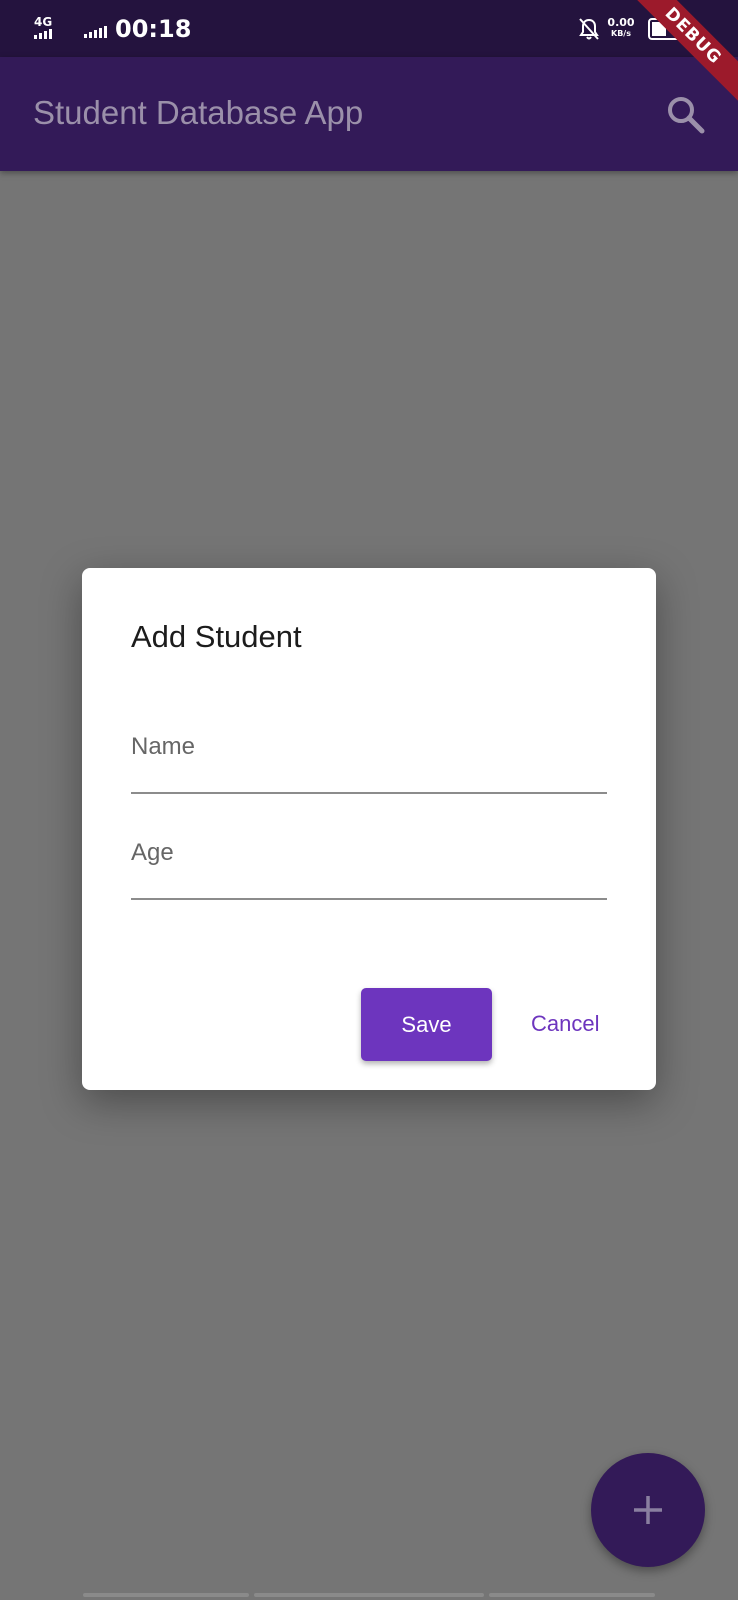 The height and width of the screenshot is (1600, 738). Describe the element at coordinates (369, 114) in the screenshot. I see `app-bar: Student Database App` at that location.